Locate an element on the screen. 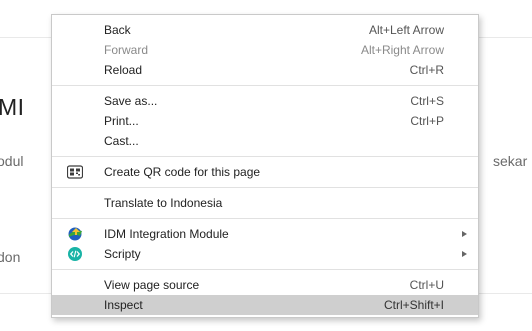  menu-item-forward: Forward Alt+Right Arrow is located at coordinates (265, 50).